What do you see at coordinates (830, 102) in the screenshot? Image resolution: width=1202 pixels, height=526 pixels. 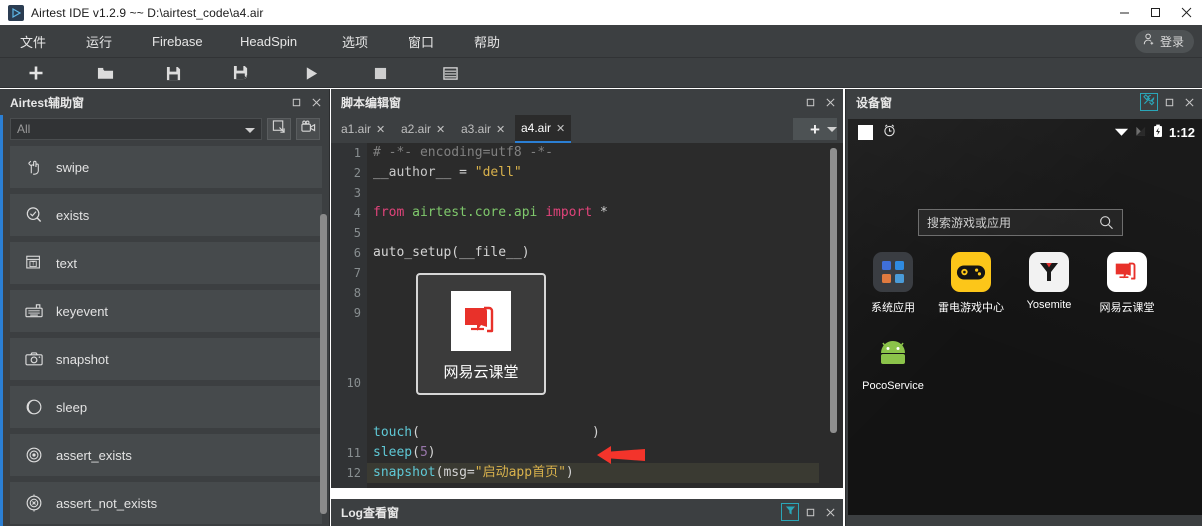 I see `close-editor-button` at bounding box center [830, 102].